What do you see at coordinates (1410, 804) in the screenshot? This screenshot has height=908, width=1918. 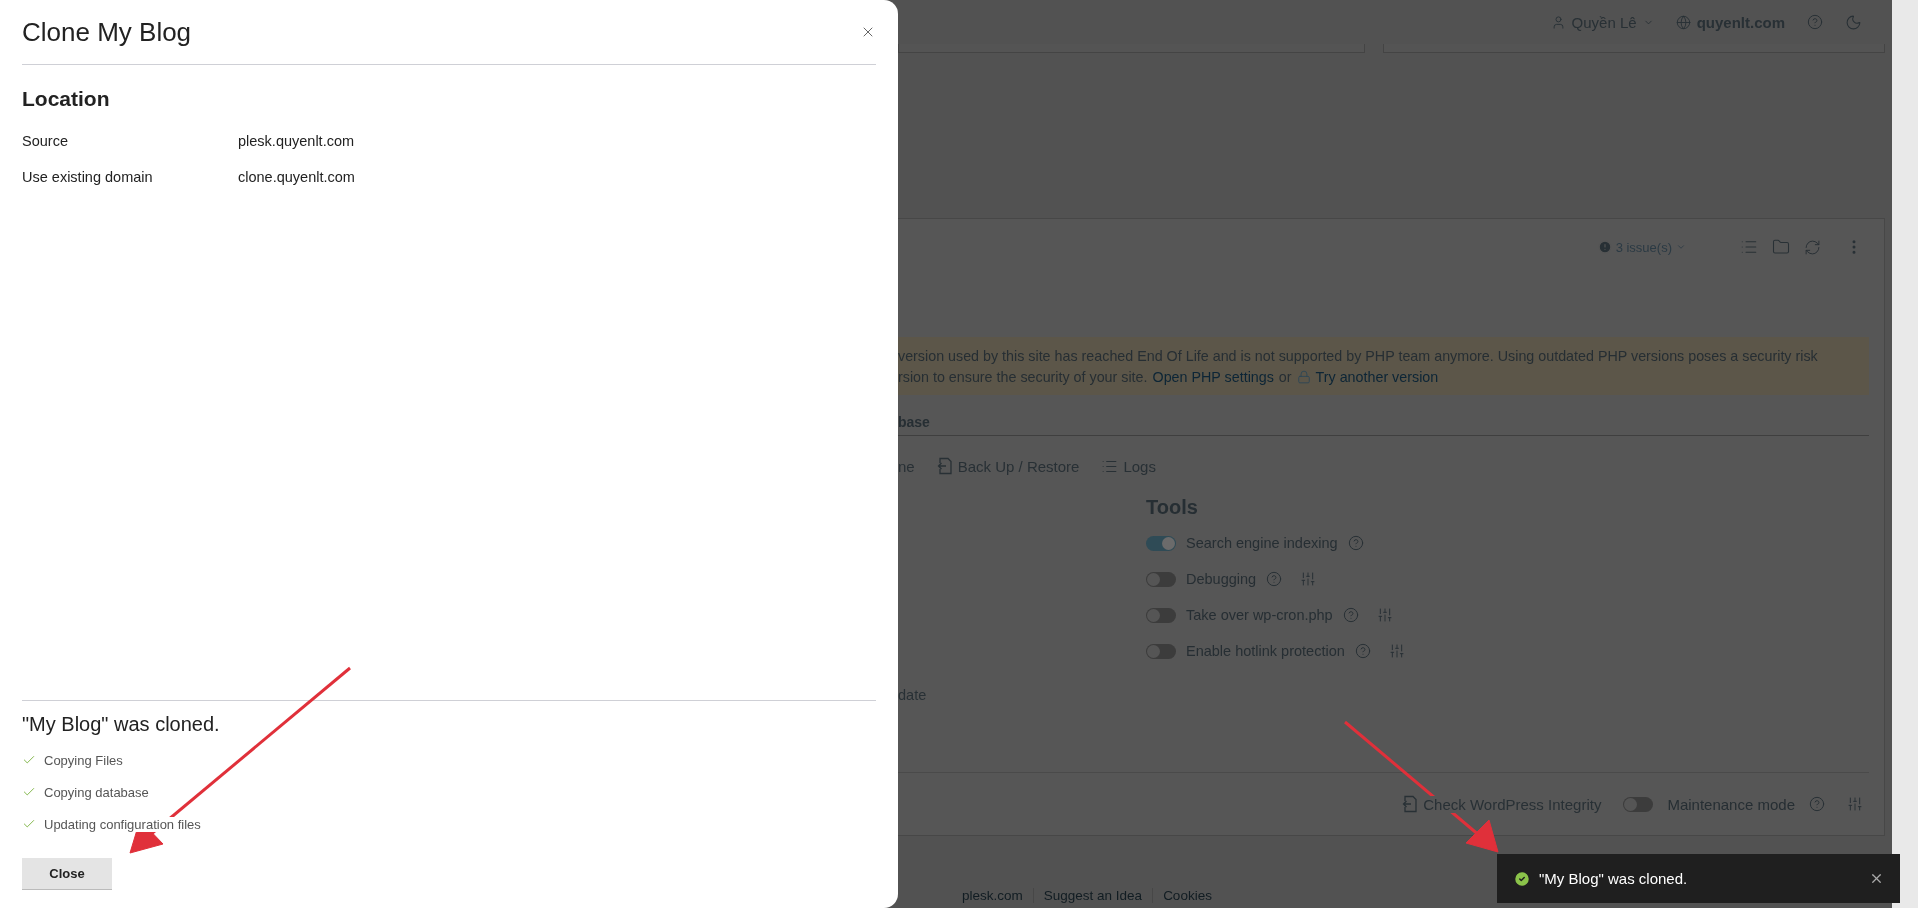 I see `file-arrow-icon` at bounding box center [1410, 804].